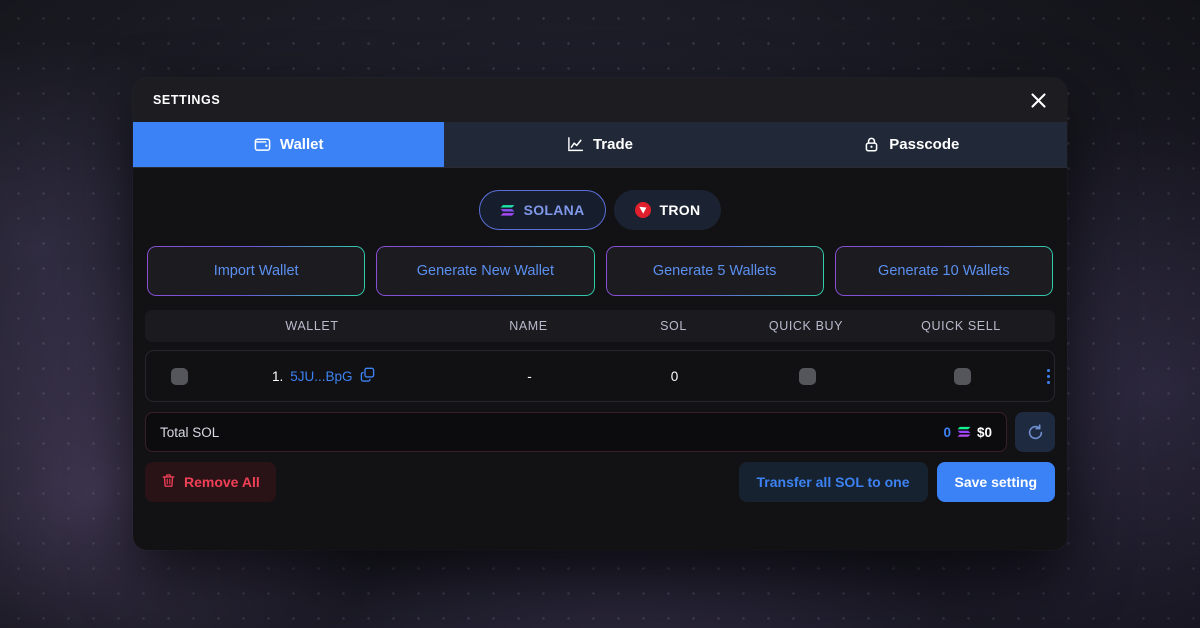  I want to click on footer-actions: Transfer all SOL to one Save setting, so click(896, 482).